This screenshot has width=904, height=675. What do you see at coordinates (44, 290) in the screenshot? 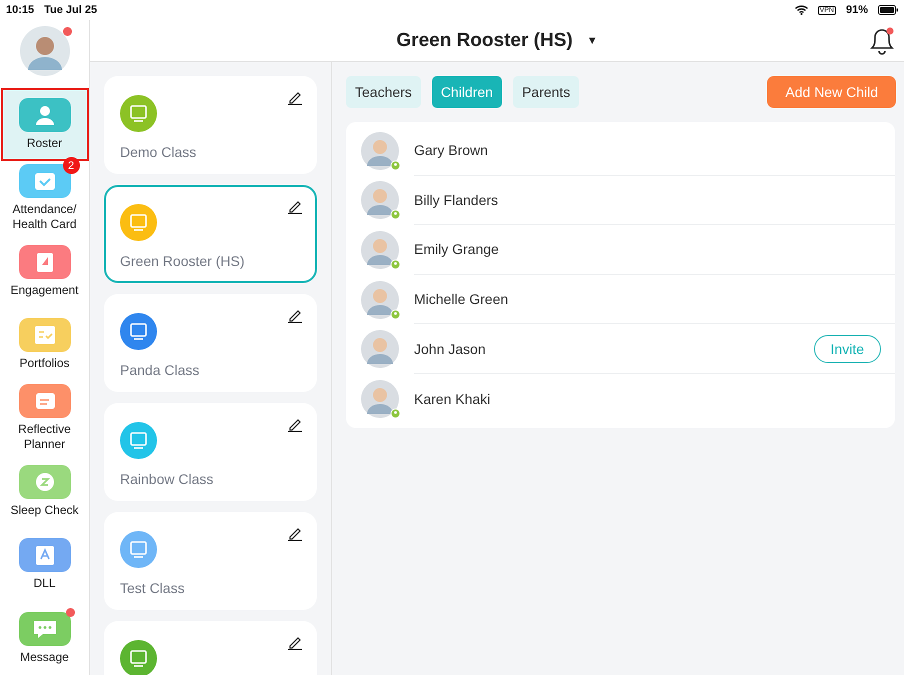
I see `sidebar-label: Engagement` at bounding box center [44, 290].